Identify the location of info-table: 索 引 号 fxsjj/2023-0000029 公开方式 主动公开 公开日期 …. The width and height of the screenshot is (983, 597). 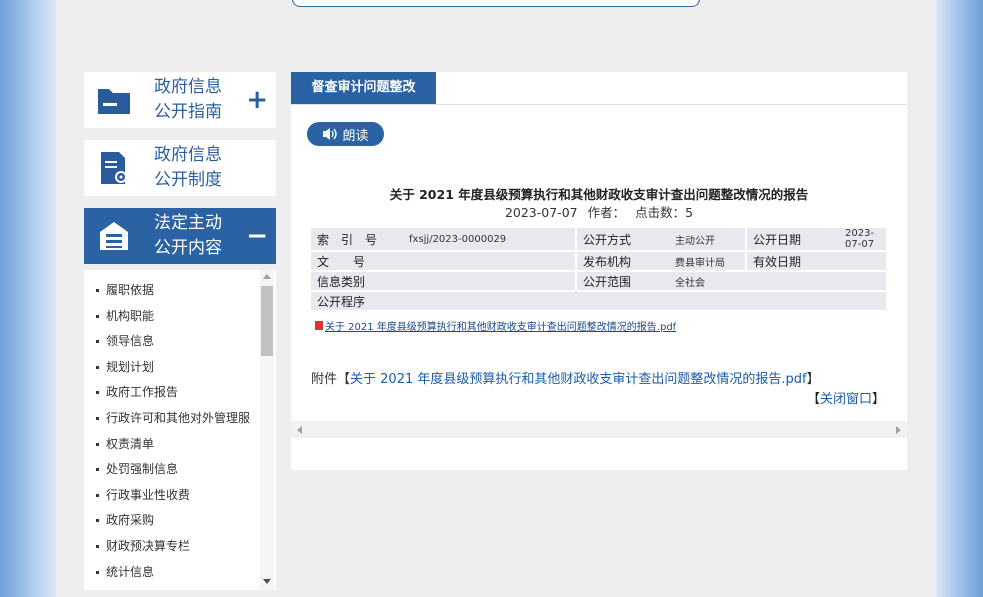
(598, 269).